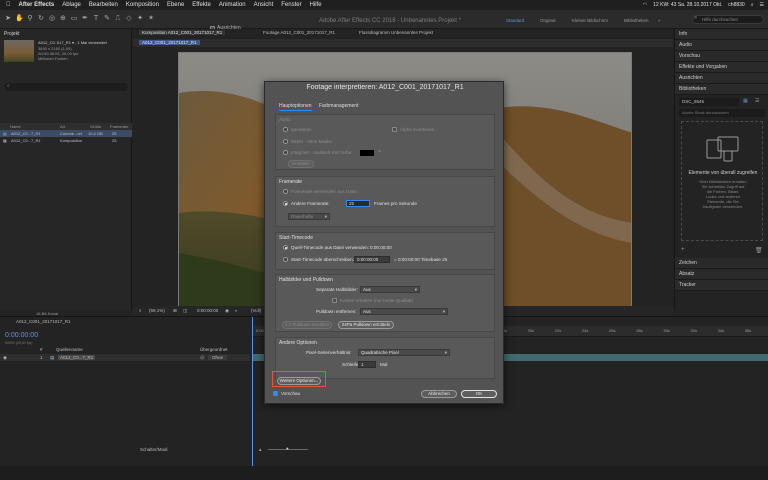 The width and height of the screenshot is (768, 480). What do you see at coordinates (151, 19) in the screenshot?
I see `puppet-tool-icon: ✶` at bounding box center [151, 19].